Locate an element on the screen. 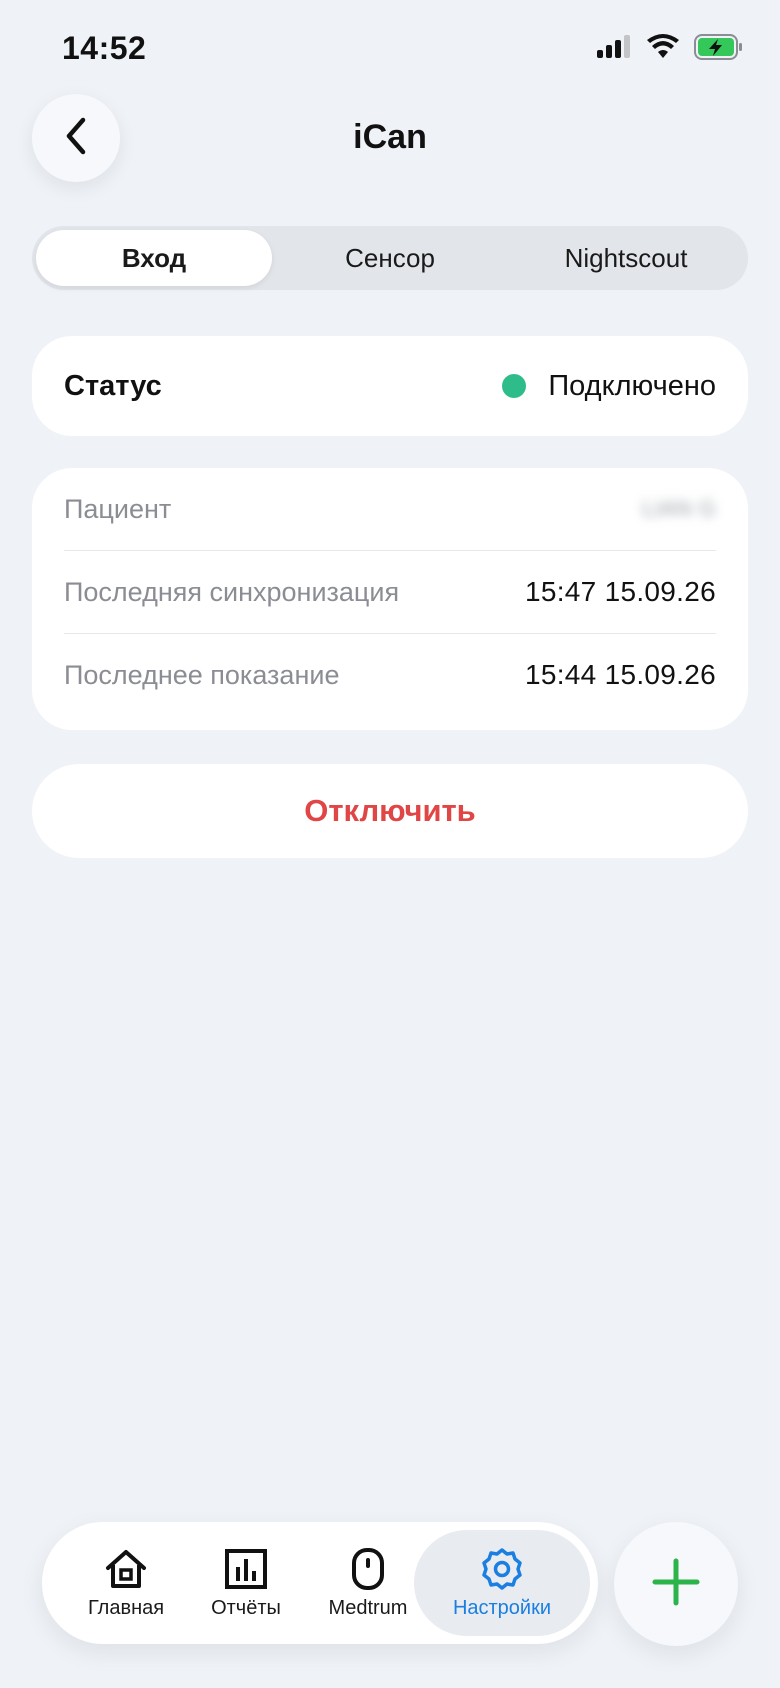 This screenshot has width=780, height=1688. status-icons is located at coordinates (670, 49).